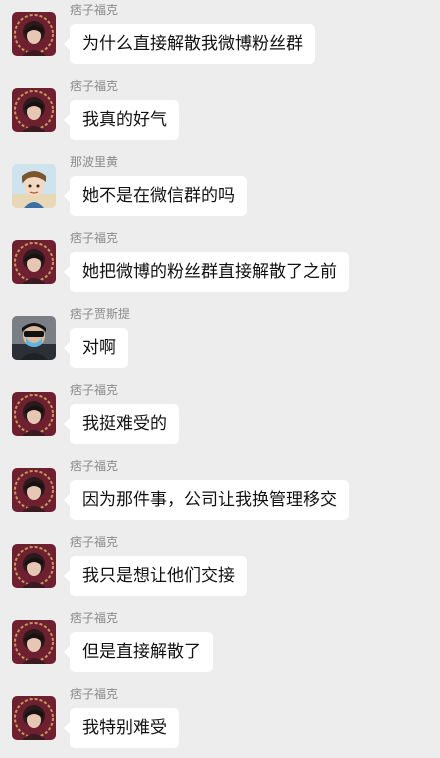 This screenshot has height=758, width=440. Describe the element at coordinates (155, 196) in the screenshot. I see `message-bubble: 她不是在微信群的吗` at that location.